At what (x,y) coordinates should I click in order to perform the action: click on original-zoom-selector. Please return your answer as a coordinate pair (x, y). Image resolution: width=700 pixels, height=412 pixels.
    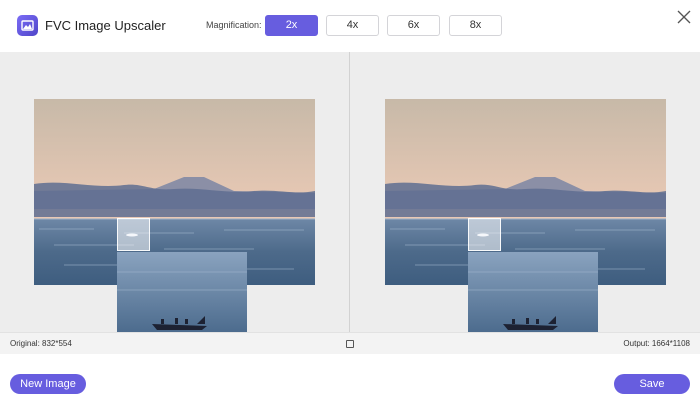
    Looking at the image, I should click on (133, 234).